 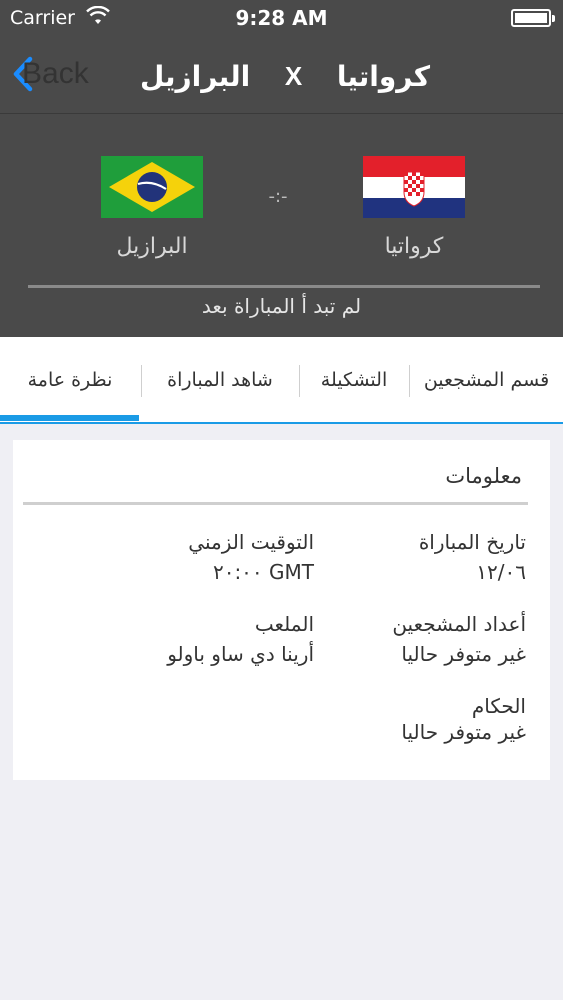 I want to click on tab-lineup: التشكيلة, so click(x=354, y=379).